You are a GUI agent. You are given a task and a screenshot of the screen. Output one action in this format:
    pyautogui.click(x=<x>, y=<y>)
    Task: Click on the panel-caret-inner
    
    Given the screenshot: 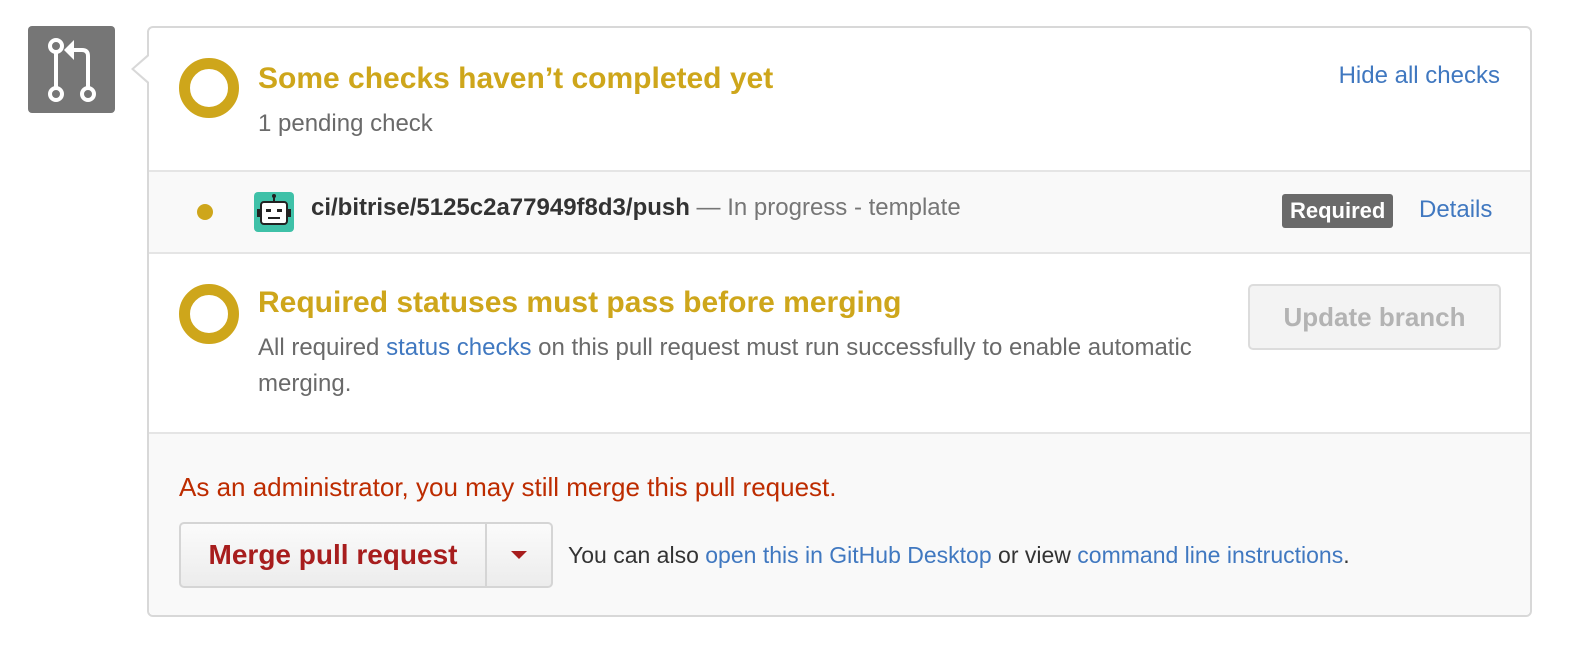 What is the action you would take?
    pyautogui.click(x=141, y=69)
    